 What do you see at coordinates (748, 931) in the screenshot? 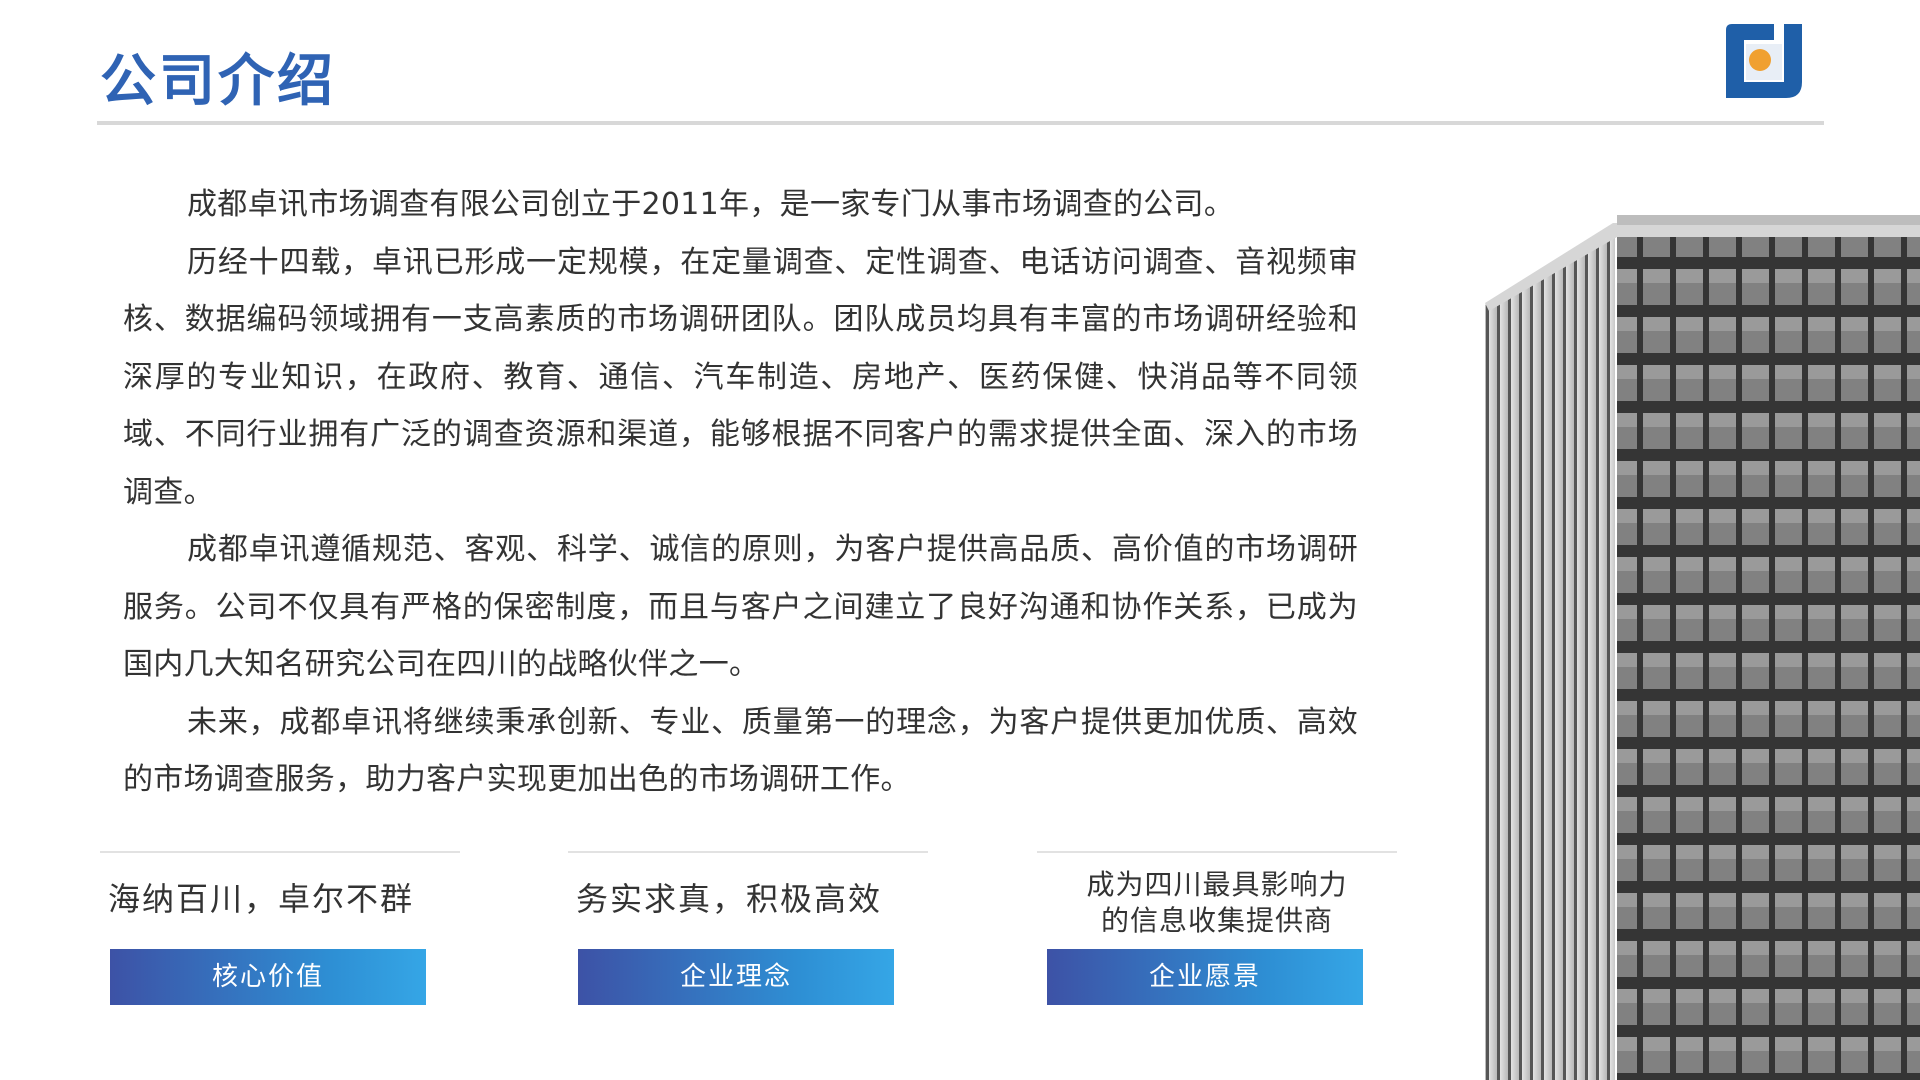
I see `value-card-philosophy: 务实求真，积极高效 企业理念` at bounding box center [748, 931].